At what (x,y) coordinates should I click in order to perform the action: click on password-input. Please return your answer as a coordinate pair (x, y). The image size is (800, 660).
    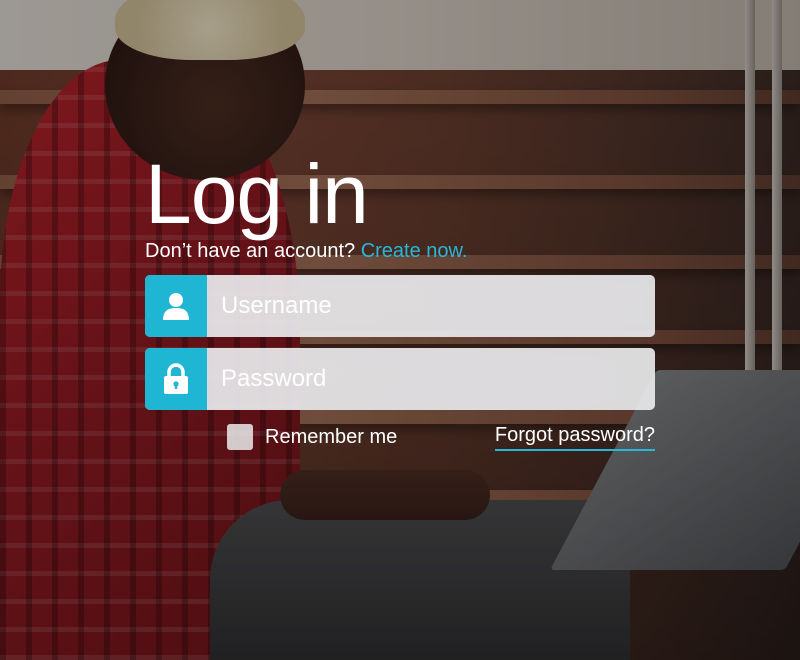
    Looking at the image, I should click on (429, 379).